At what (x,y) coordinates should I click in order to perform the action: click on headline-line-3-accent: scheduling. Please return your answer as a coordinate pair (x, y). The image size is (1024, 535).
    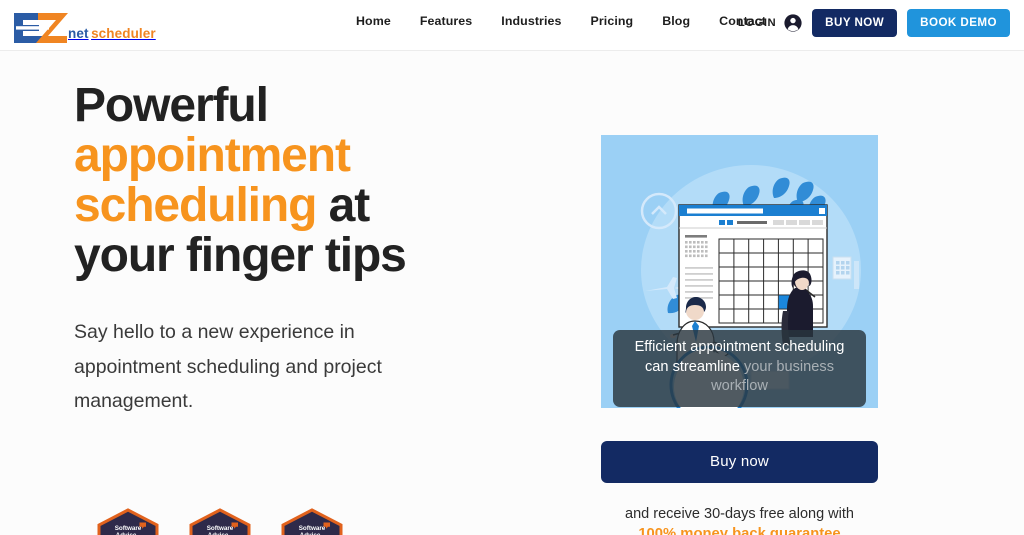
    Looking at the image, I should click on (195, 206).